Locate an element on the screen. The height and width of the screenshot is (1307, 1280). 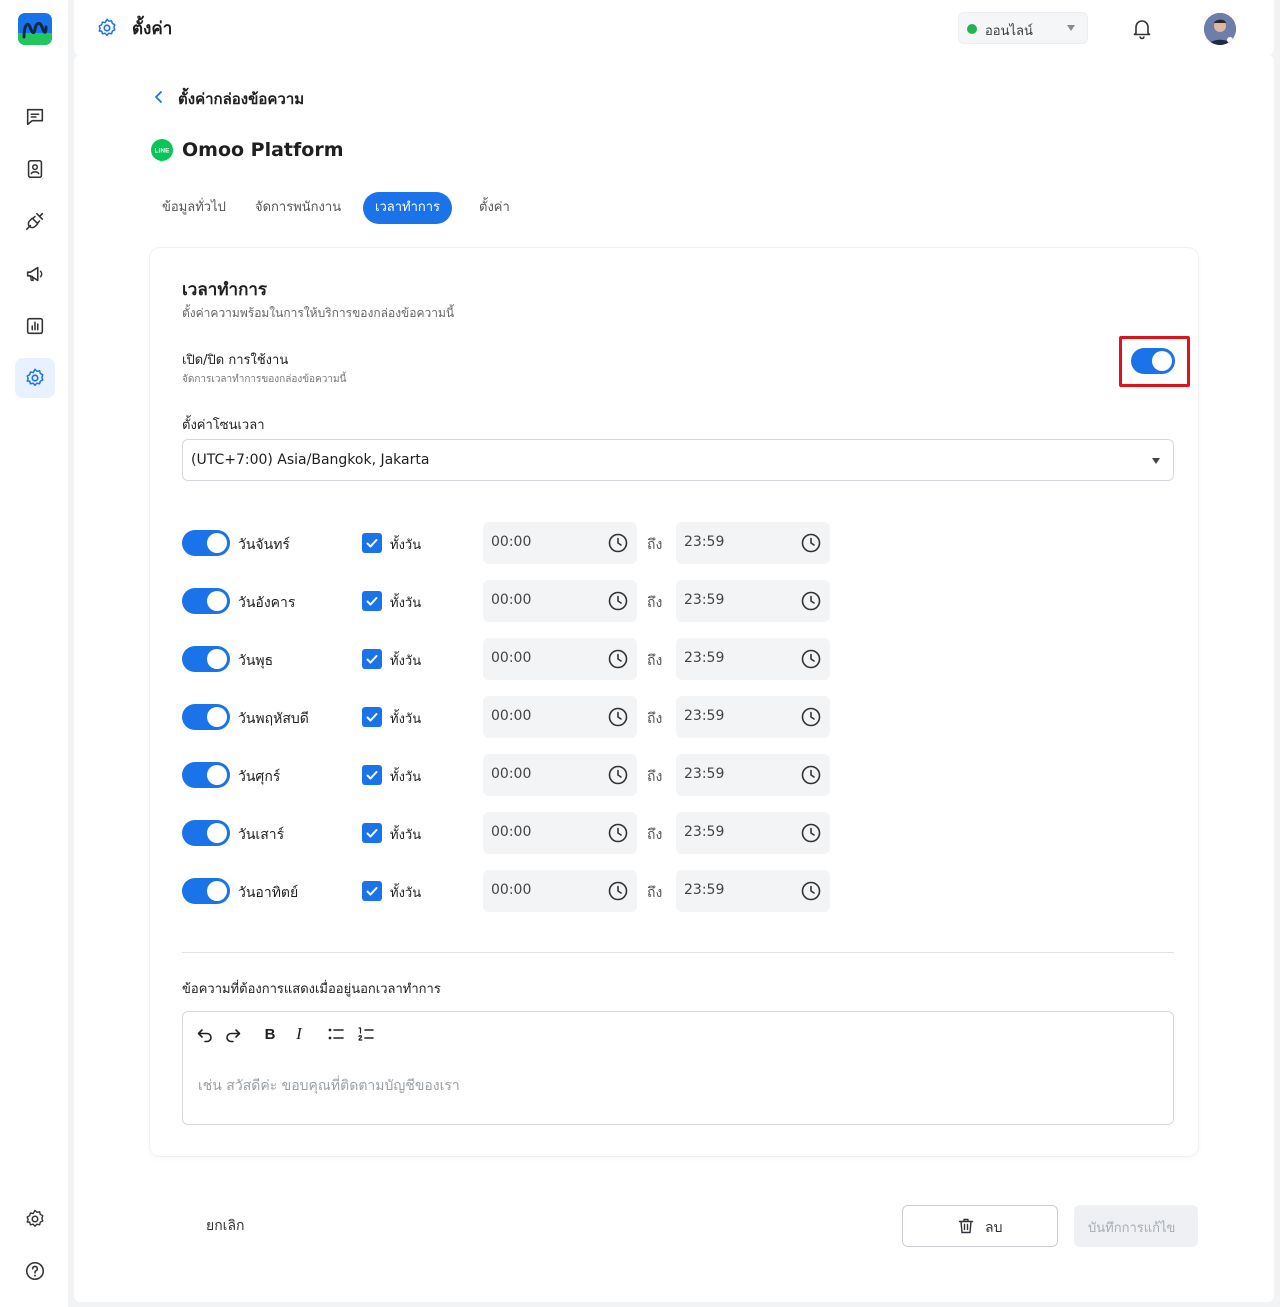
breadcrumb: ตั้งค่ากล่องข้อความ is located at coordinates (241, 99).